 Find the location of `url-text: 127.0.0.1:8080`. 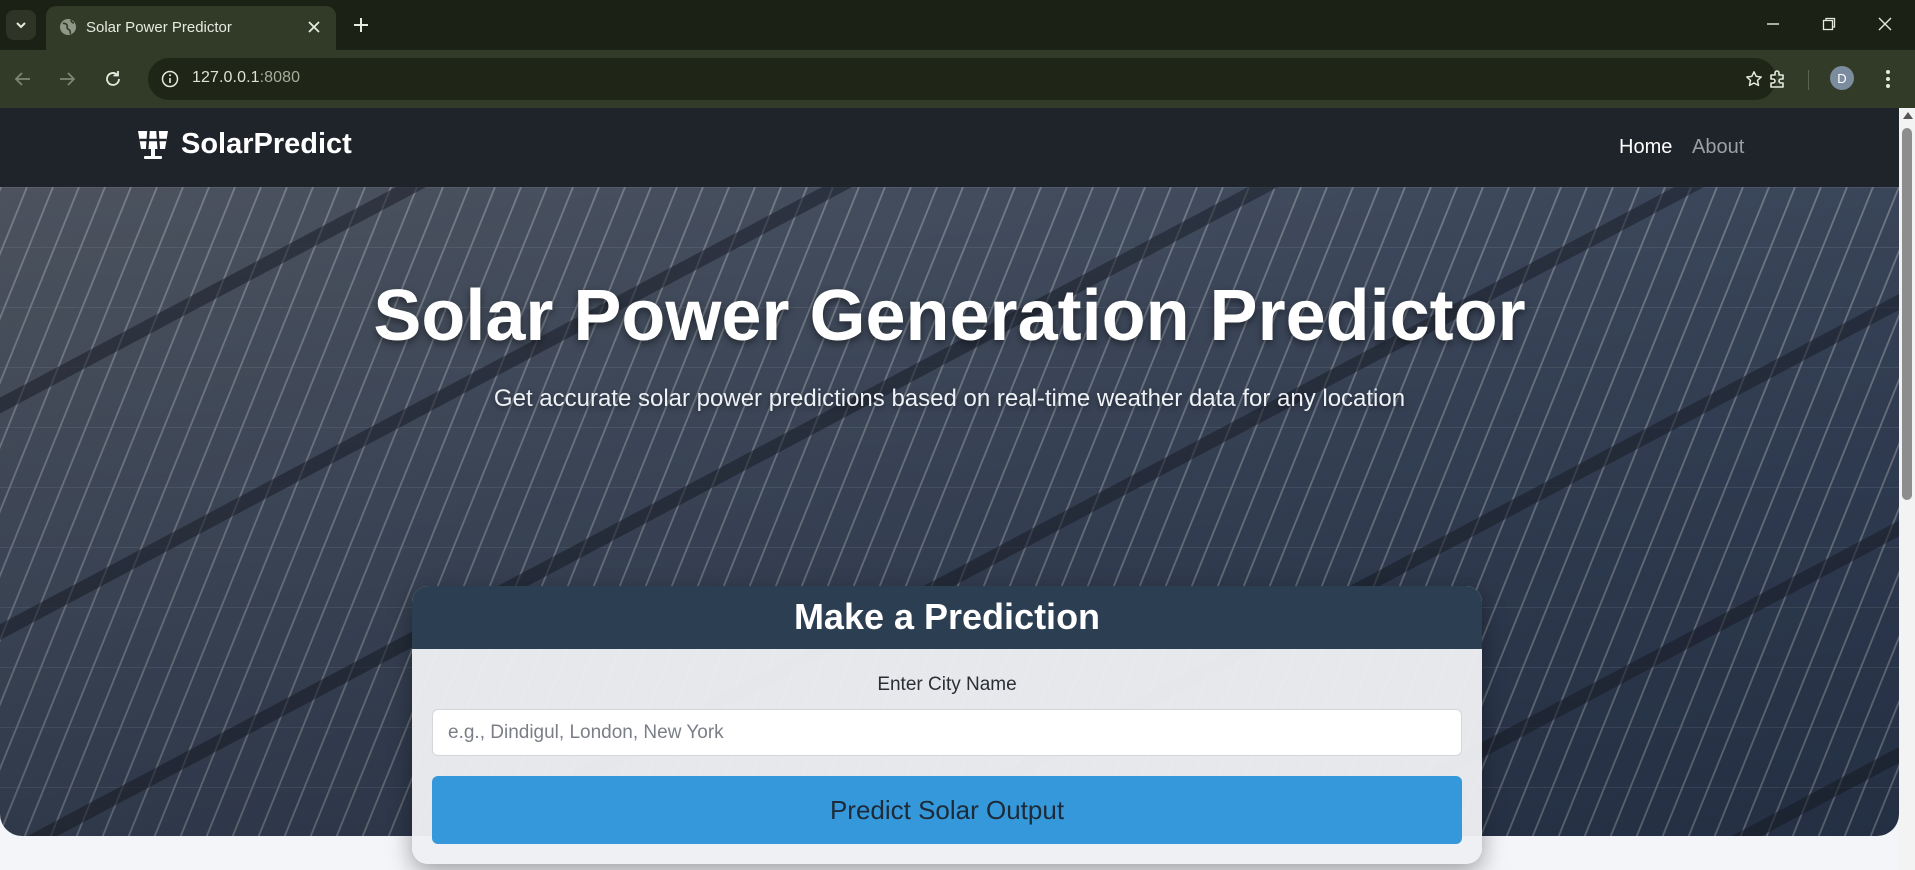

url-text: 127.0.0.1:8080 is located at coordinates (246, 78).